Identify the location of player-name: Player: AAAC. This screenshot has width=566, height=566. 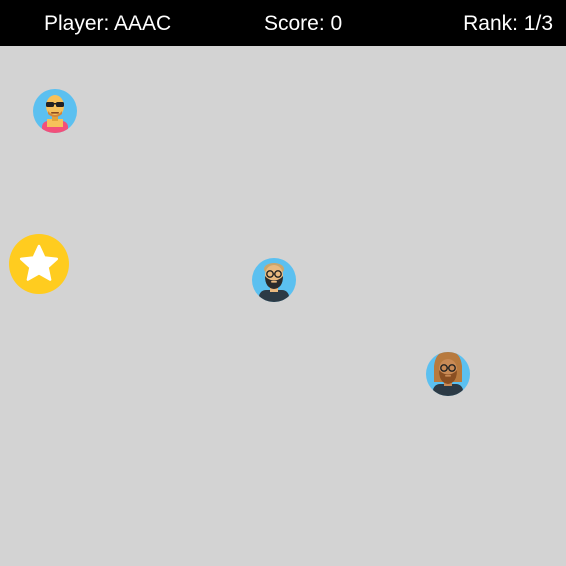
(108, 23).